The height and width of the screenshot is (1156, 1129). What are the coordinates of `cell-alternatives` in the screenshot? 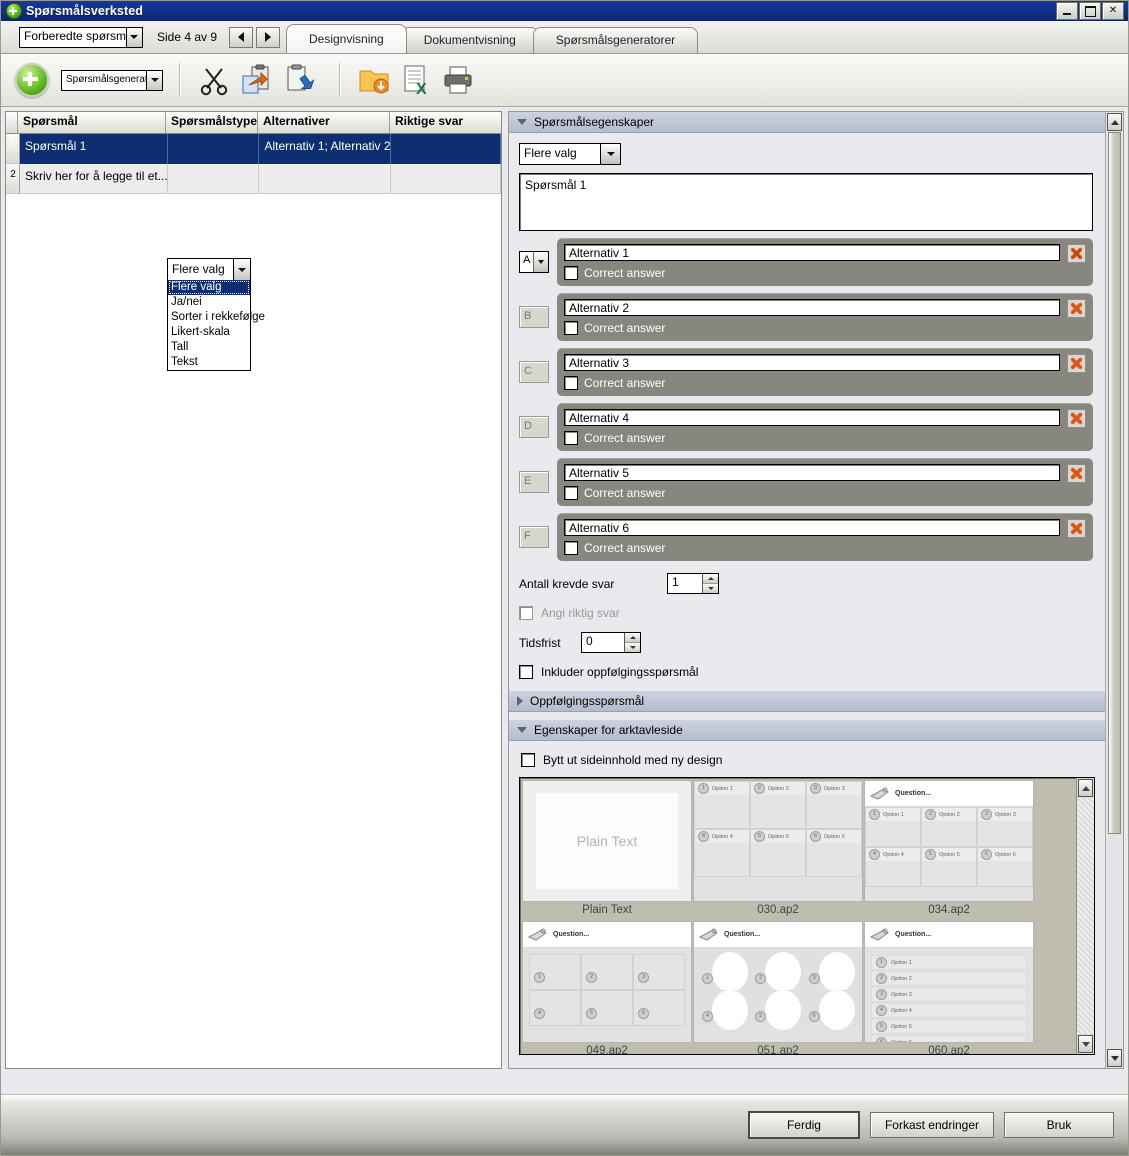 It's located at (325, 179).